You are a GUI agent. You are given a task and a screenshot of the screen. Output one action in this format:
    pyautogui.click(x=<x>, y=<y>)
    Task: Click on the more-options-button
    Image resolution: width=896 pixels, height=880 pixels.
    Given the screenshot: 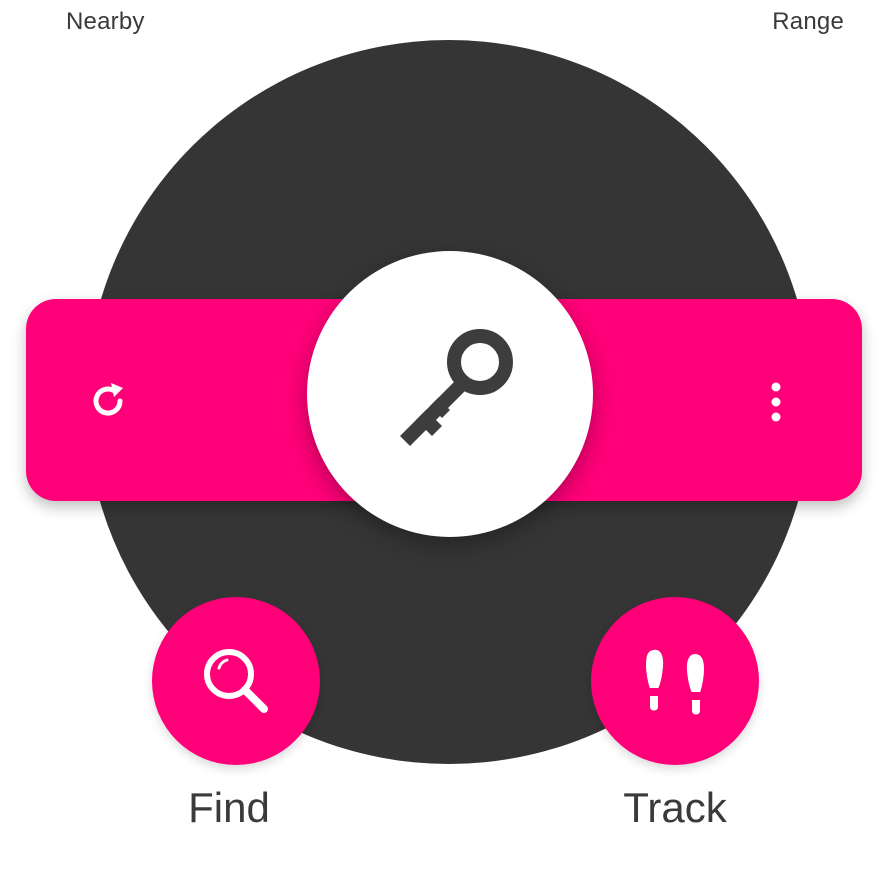 What is the action you would take?
    pyautogui.click(x=776, y=401)
    